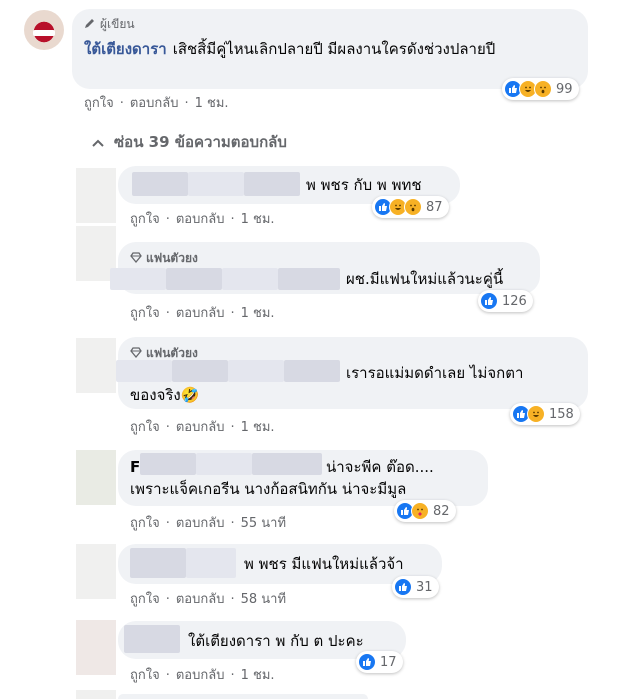 The height and width of the screenshot is (699, 627). I want to click on fan-badge: แฟนตัวยง, so click(164, 258).